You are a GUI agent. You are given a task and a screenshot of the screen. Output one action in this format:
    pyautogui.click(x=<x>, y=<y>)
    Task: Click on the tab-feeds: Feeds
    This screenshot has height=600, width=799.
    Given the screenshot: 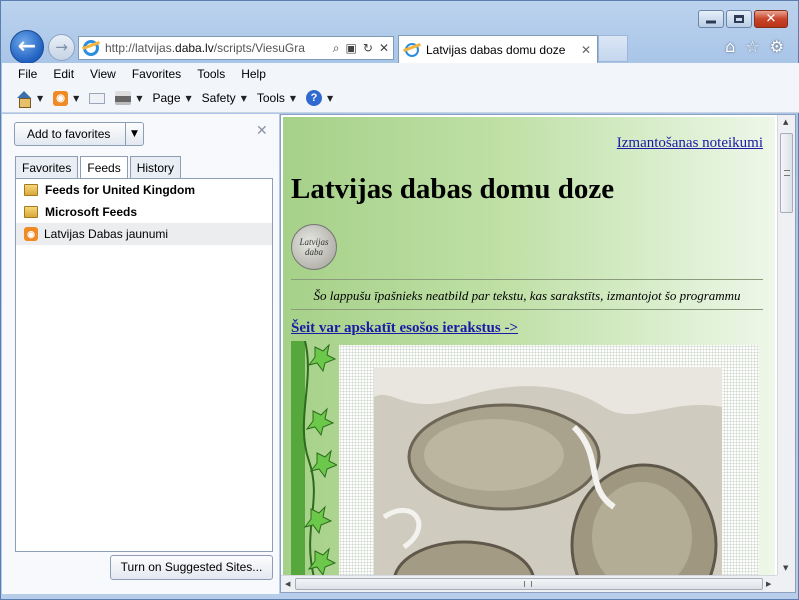 What is the action you would take?
    pyautogui.click(x=104, y=168)
    